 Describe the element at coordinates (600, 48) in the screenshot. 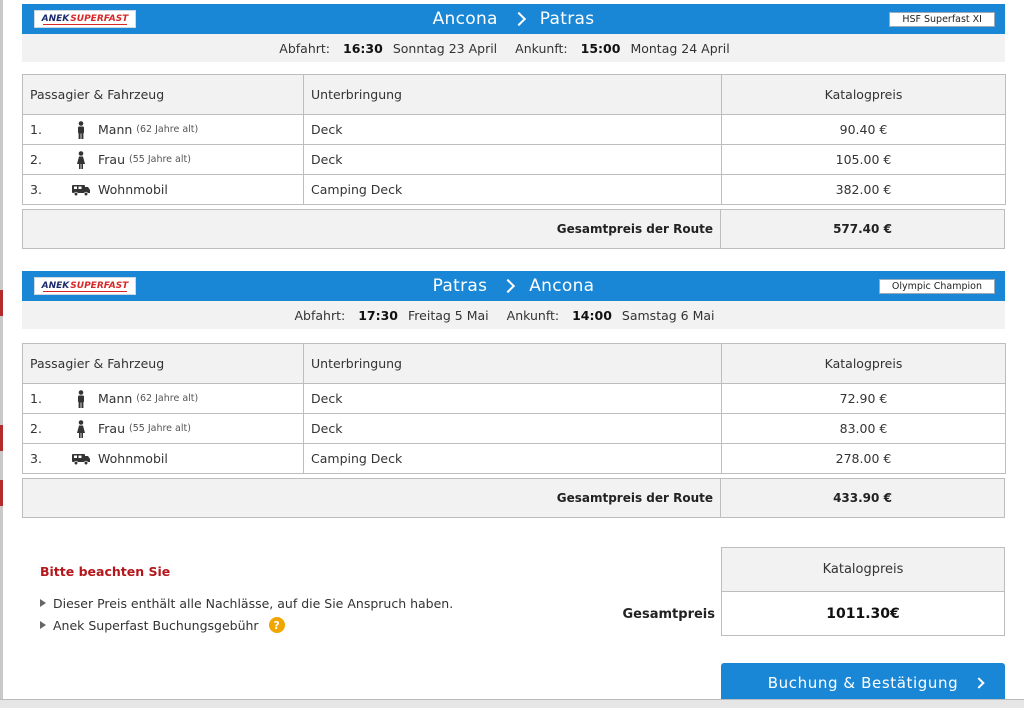

I see `arrival-time: 15:00` at that location.